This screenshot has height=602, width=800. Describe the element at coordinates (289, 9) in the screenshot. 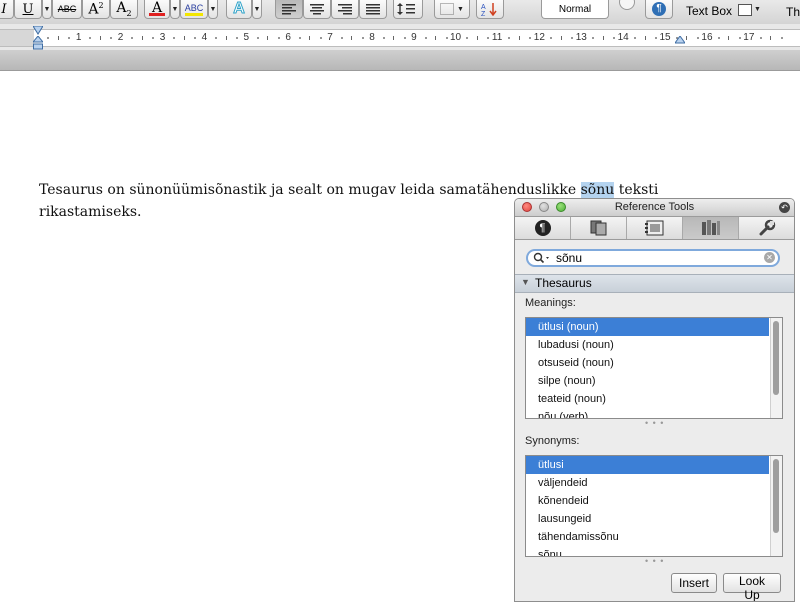

I see `align-left-button` at that location.